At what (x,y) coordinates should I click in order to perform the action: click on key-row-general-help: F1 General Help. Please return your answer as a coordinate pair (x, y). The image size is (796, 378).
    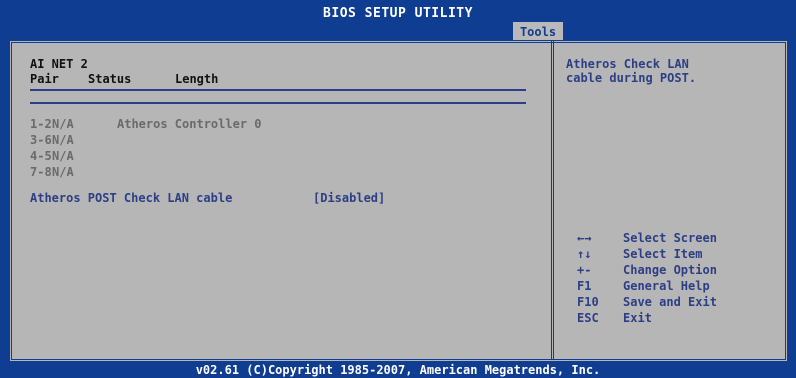
    Looking at the image, I should click on (647, 286).